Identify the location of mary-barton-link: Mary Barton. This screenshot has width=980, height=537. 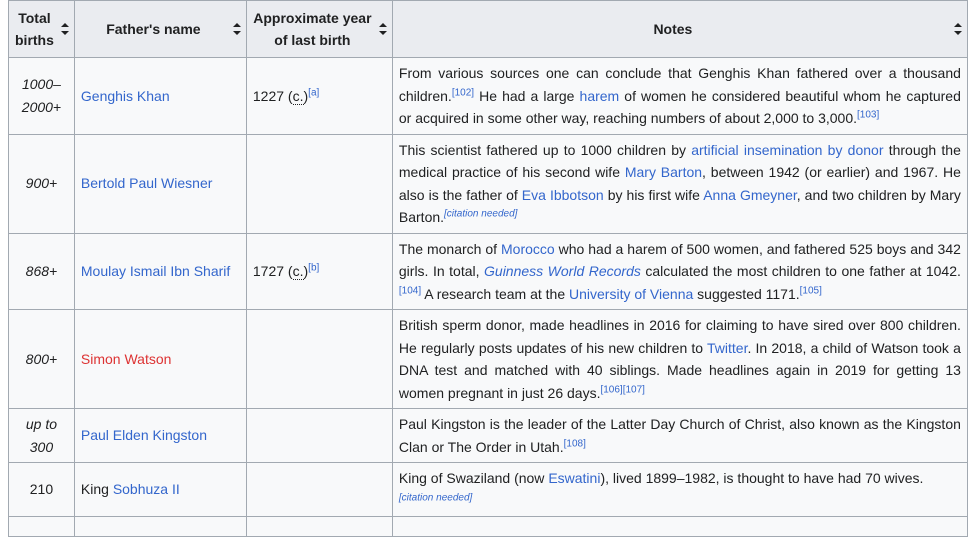
(663, 172).